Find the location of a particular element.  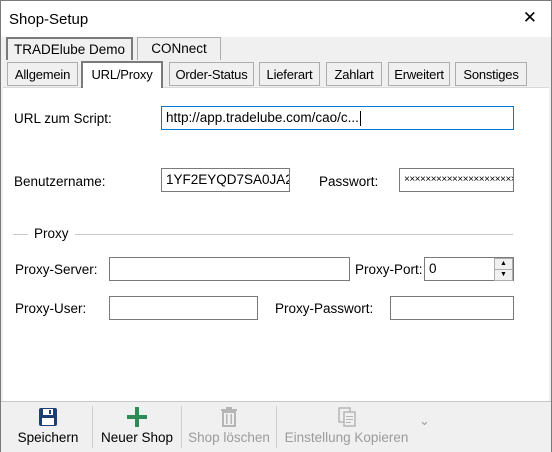

chevron-down-icon: ⌄ is located at coordinates (424, 421).